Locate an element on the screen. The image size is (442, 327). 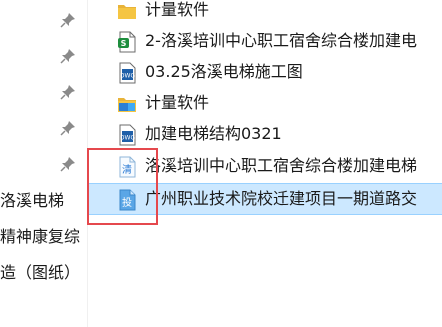
qing-file-icon: 清 is located at coordinates (127, 167).